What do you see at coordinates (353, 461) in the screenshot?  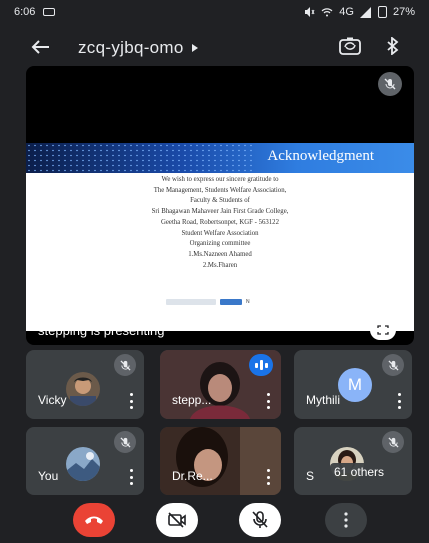 I see `participant-tile-others: S 61 others` at bounding box center [353, 461].